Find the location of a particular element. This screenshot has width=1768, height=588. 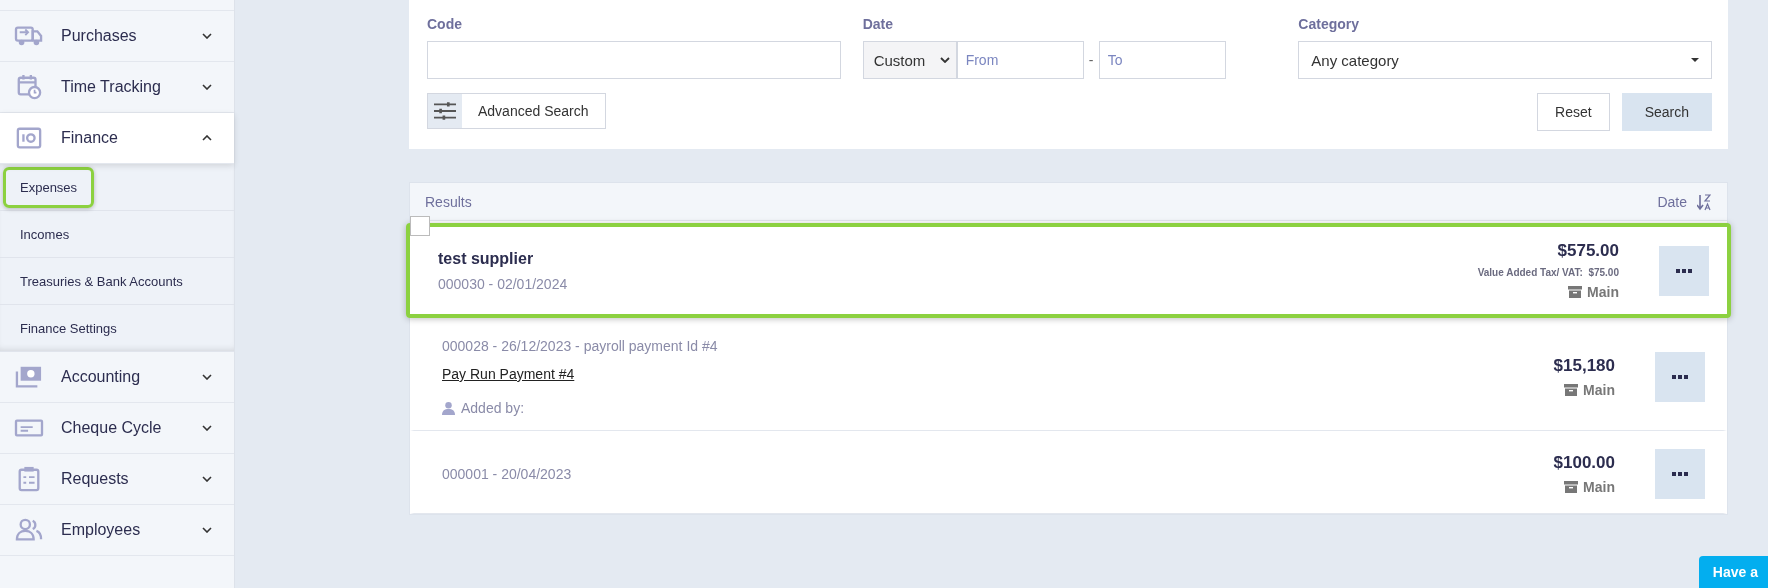

expense-meta: 000028 - 26/12/2023 - payroll payment Id #4 is located at coordinates (580, 346).